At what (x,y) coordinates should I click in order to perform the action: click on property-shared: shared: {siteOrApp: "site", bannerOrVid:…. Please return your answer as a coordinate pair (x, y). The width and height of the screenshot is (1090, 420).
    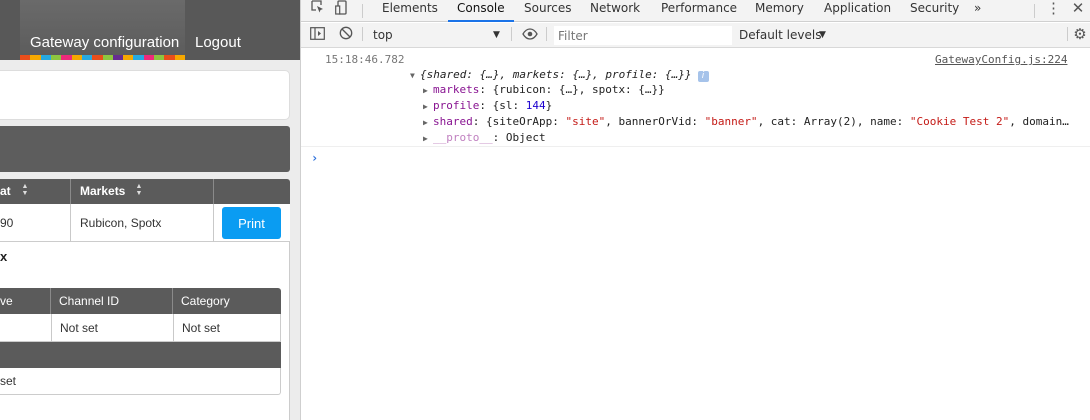
    Looking at the image, I should click on (751, 121).